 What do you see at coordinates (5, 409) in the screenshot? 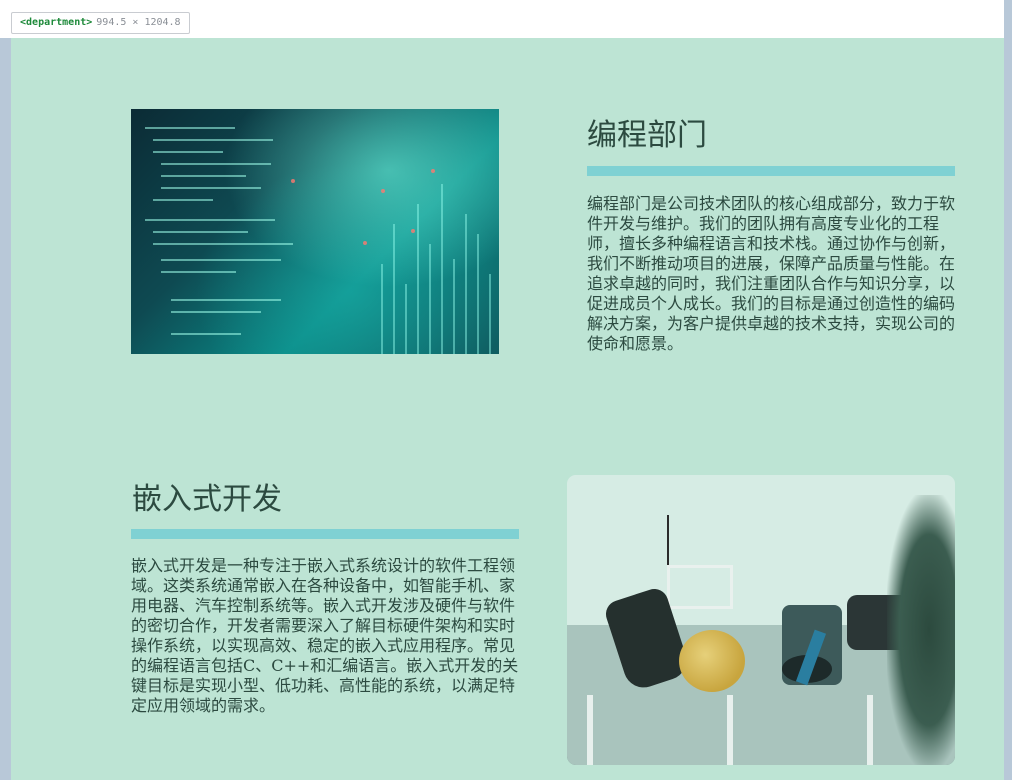
I see `left-gutter` at bounding box center [5, 409].